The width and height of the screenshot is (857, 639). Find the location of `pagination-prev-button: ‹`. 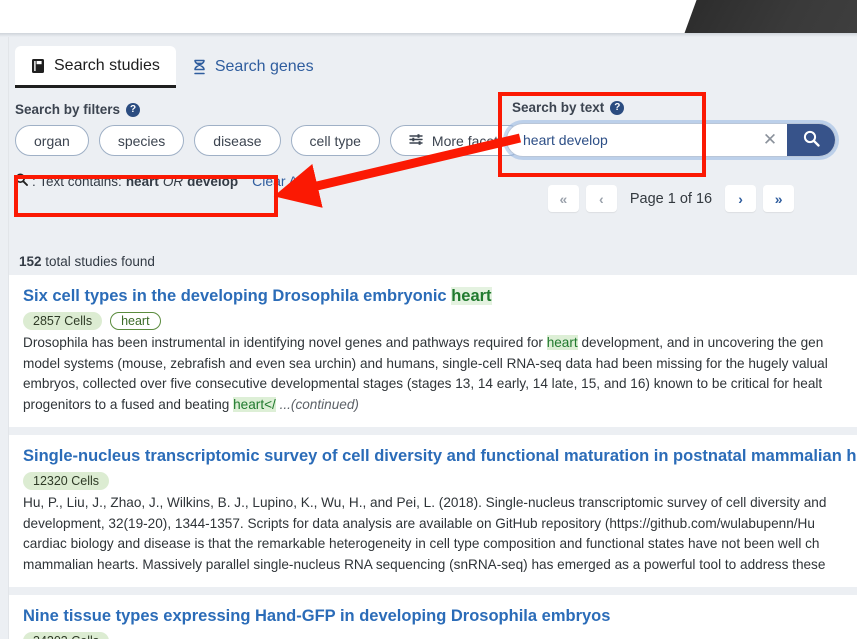

pagination-prev-button: ‹ is located at coordinates (601, 198).